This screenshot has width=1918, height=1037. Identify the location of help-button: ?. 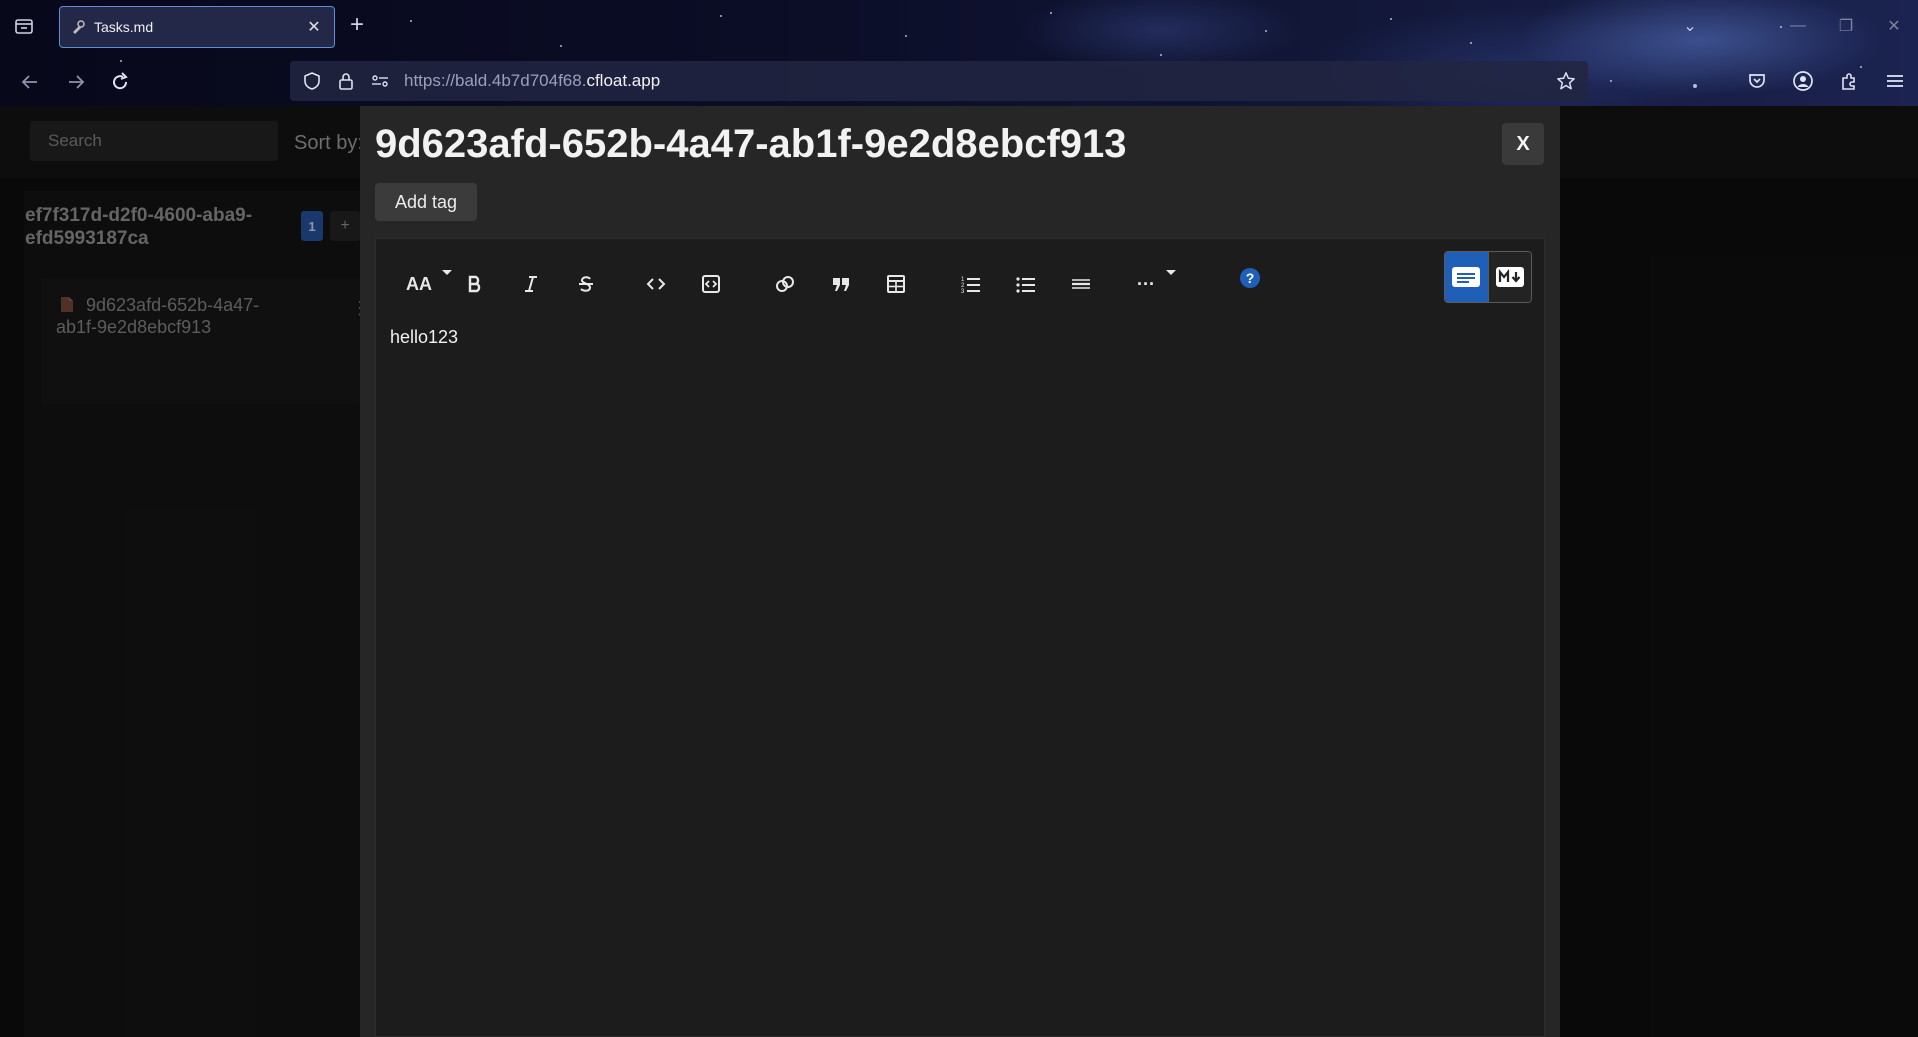
(1250, 278).